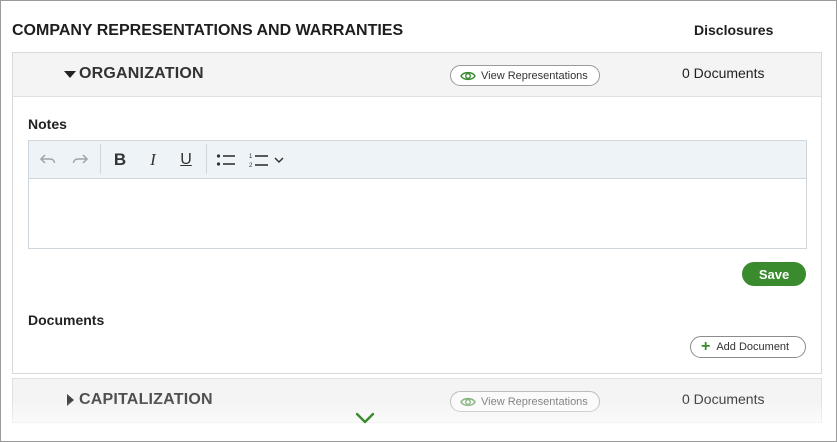 The width and height of the screenshot is (837, 442). What do you see at coordinates (80, 160) in the screenshot?
I see `redo-icon` at bounding box center [80, 160].